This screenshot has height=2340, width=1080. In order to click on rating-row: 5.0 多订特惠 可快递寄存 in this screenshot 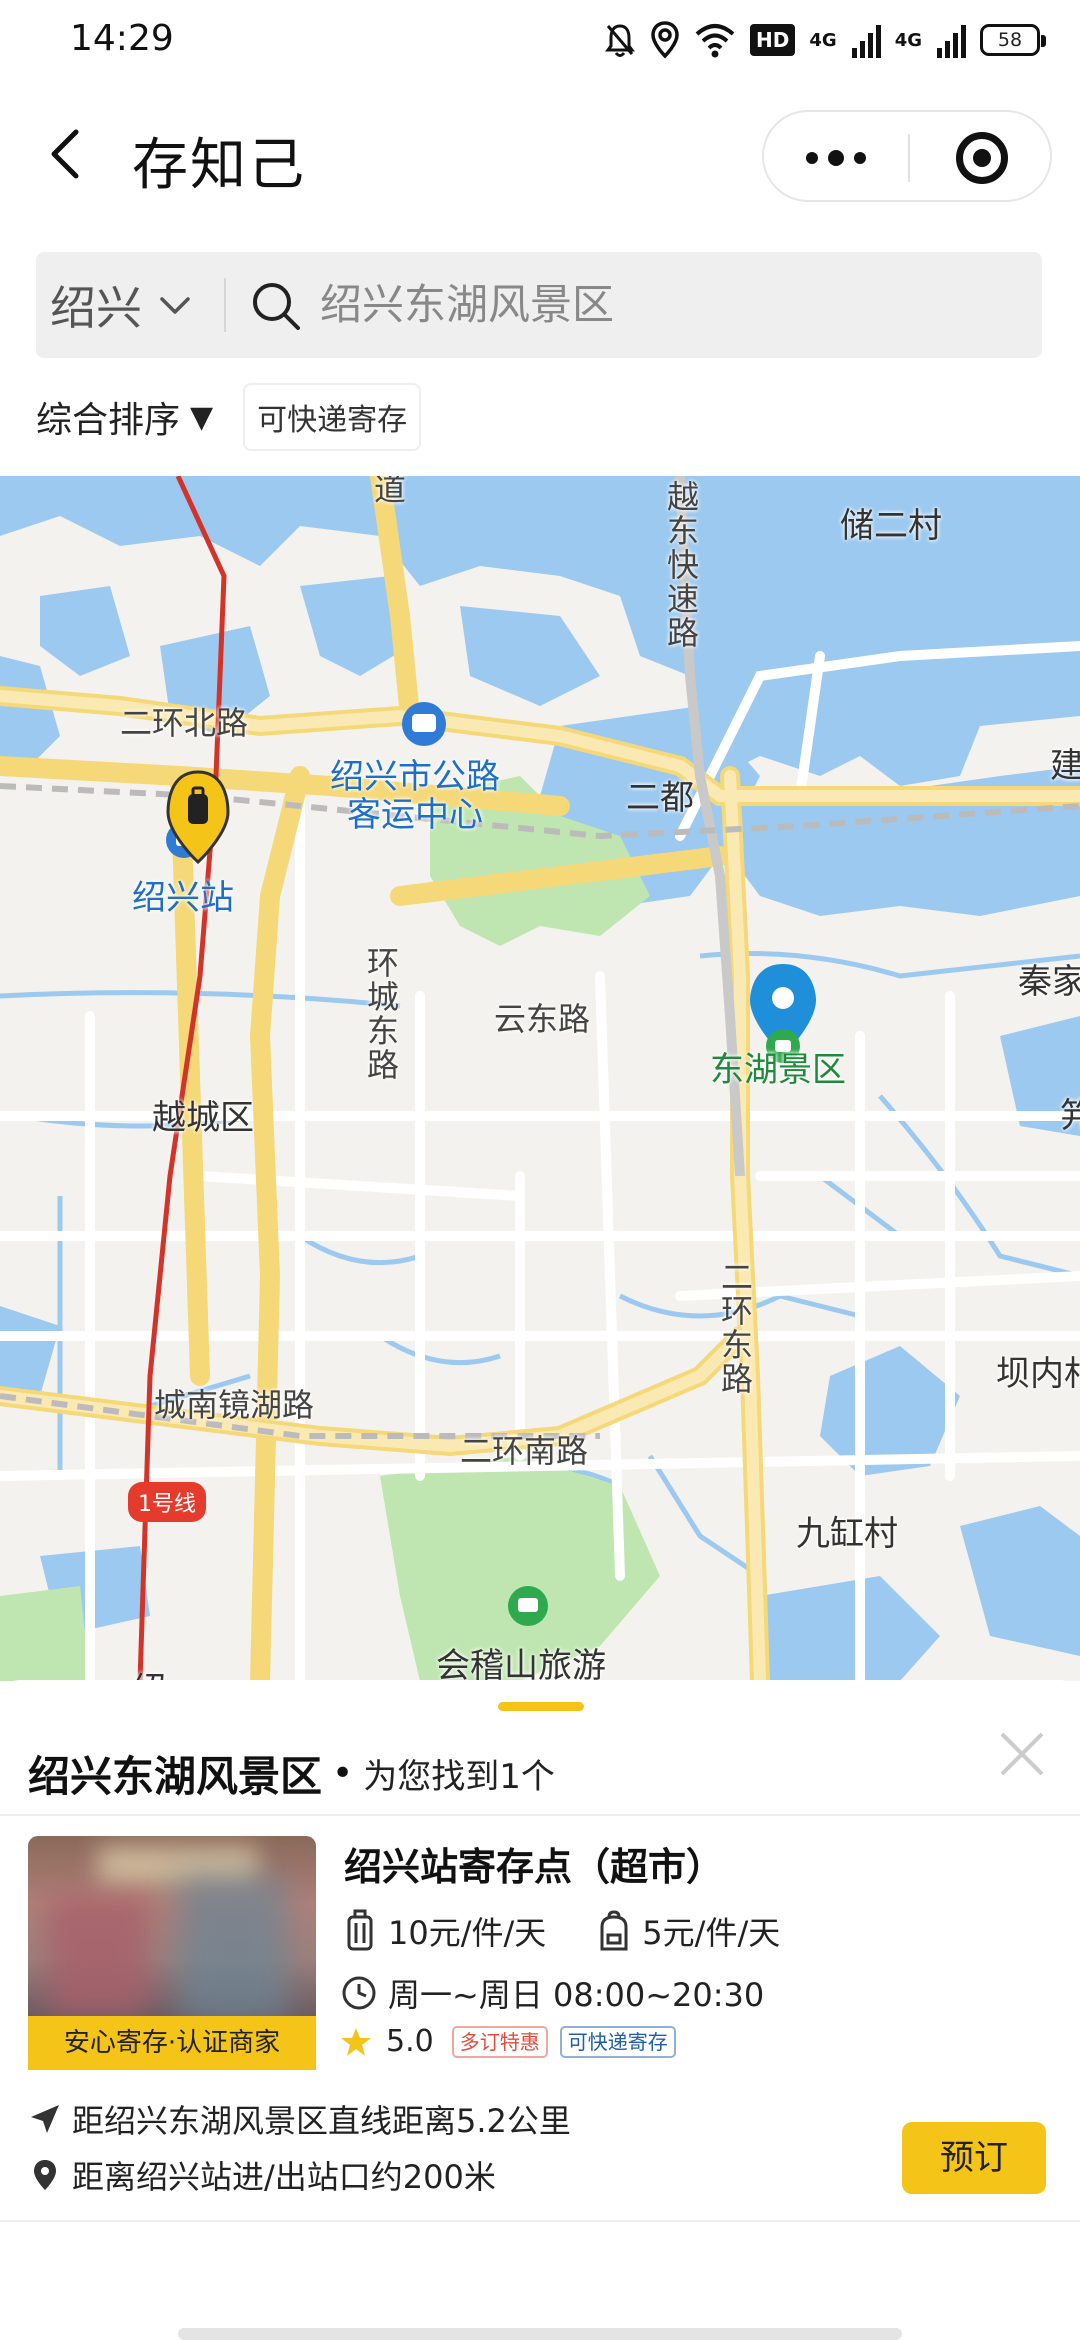, I will do `click(514, 2041)`.